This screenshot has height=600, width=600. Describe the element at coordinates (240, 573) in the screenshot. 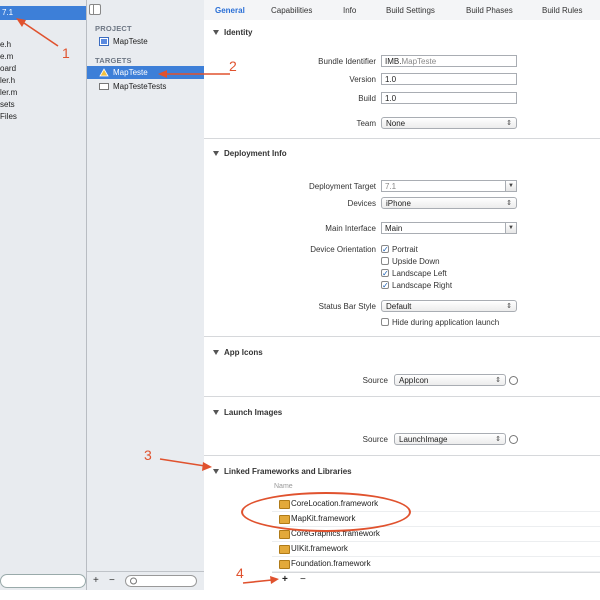

I see `annotation-number: 4` at that location.